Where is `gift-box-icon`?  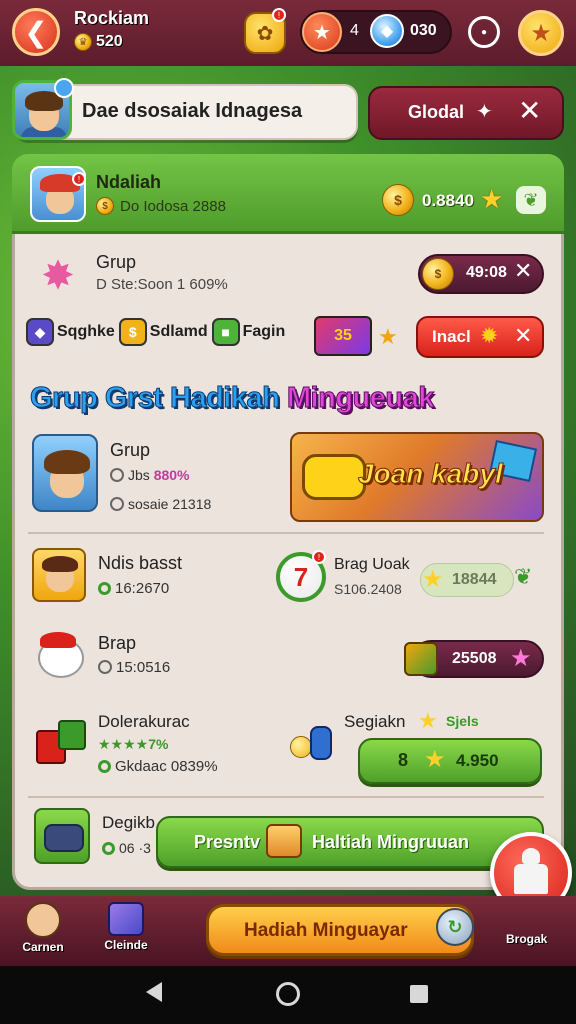
gift-box-icon is located at coordinates (284, 841).